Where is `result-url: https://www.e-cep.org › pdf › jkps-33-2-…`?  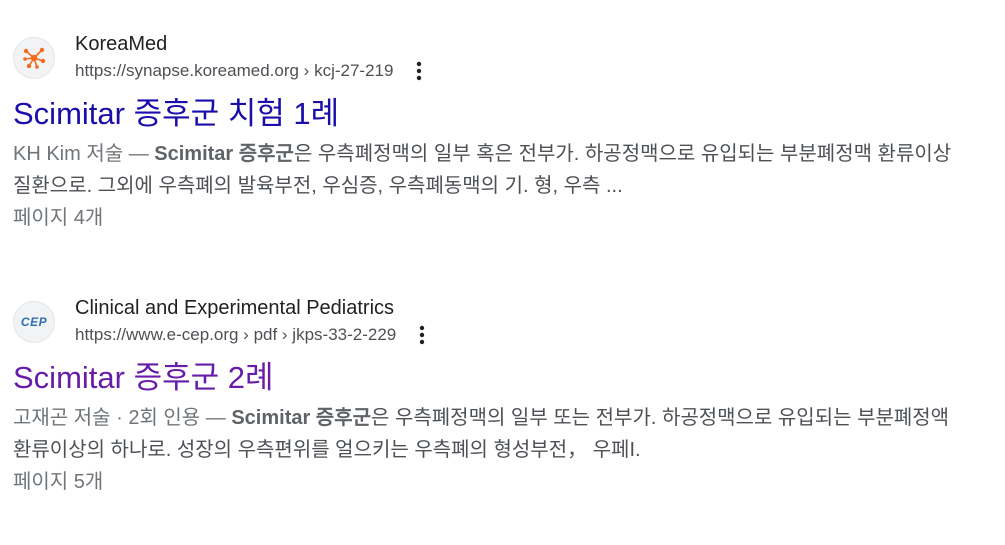
result-url: https://www.e-cep.org › pdf › jkps-33-2-… is located at coordinates (235, 335).